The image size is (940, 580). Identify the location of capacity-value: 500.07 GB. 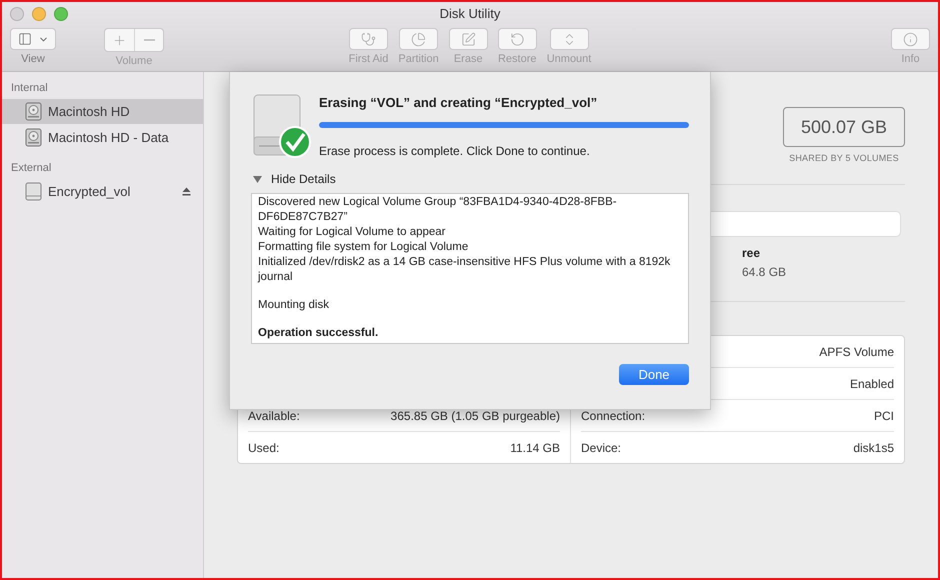
(844, 127).